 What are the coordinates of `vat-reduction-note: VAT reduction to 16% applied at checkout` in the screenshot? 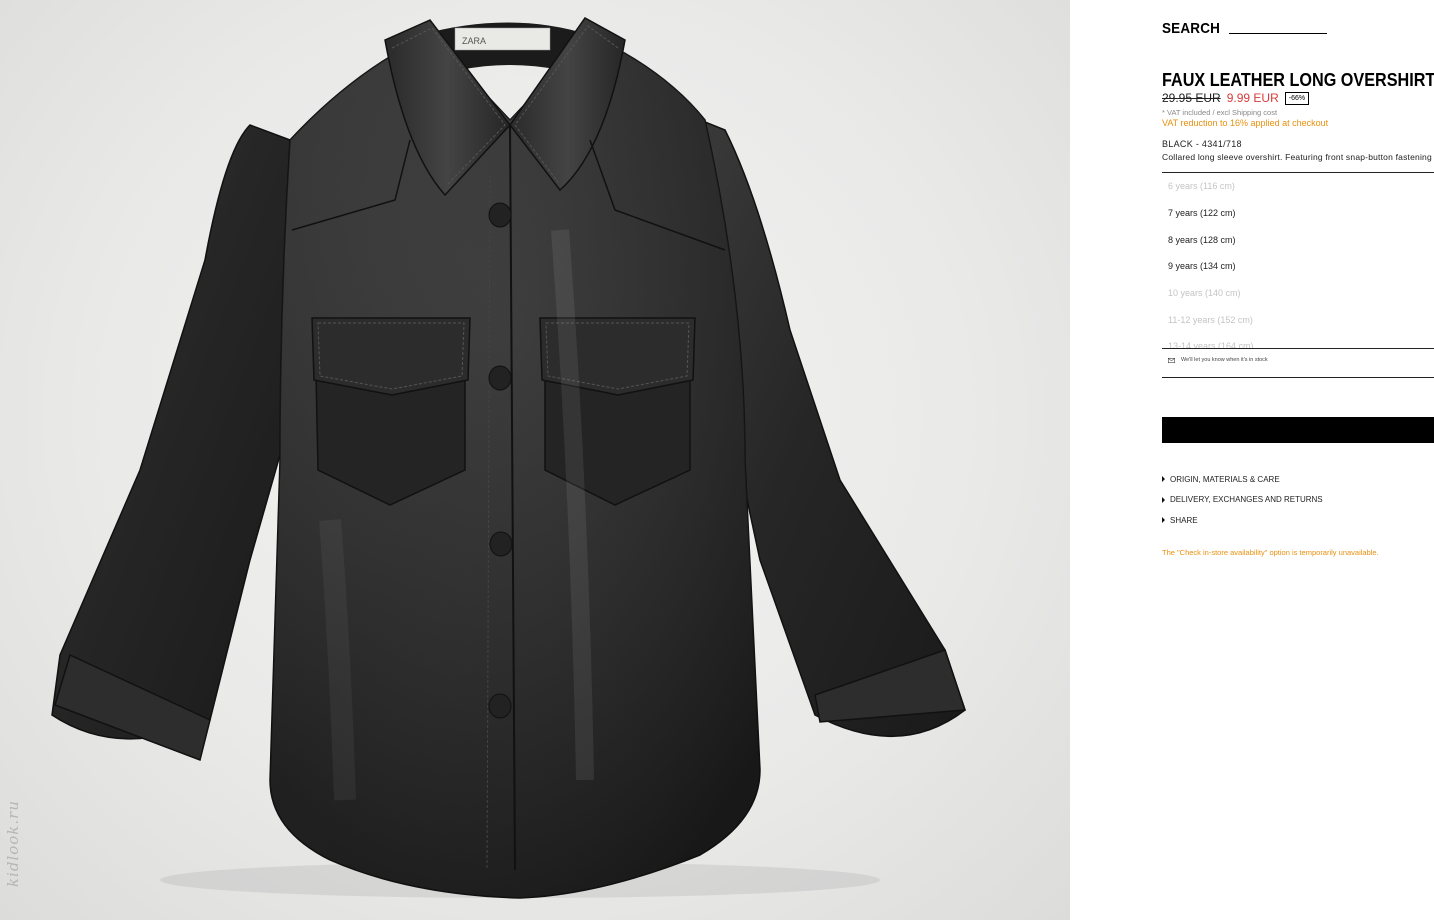 It's located at (1245, 123).